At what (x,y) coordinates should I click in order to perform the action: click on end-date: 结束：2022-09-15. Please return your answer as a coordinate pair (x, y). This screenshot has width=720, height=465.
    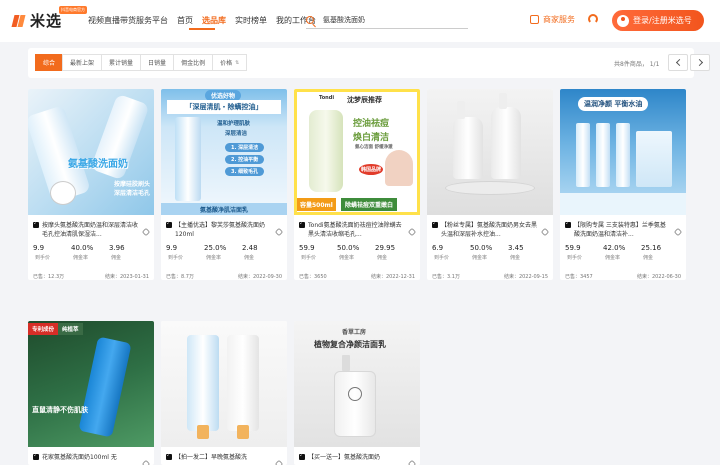
    Looking at the image, I should click on (525, 277).